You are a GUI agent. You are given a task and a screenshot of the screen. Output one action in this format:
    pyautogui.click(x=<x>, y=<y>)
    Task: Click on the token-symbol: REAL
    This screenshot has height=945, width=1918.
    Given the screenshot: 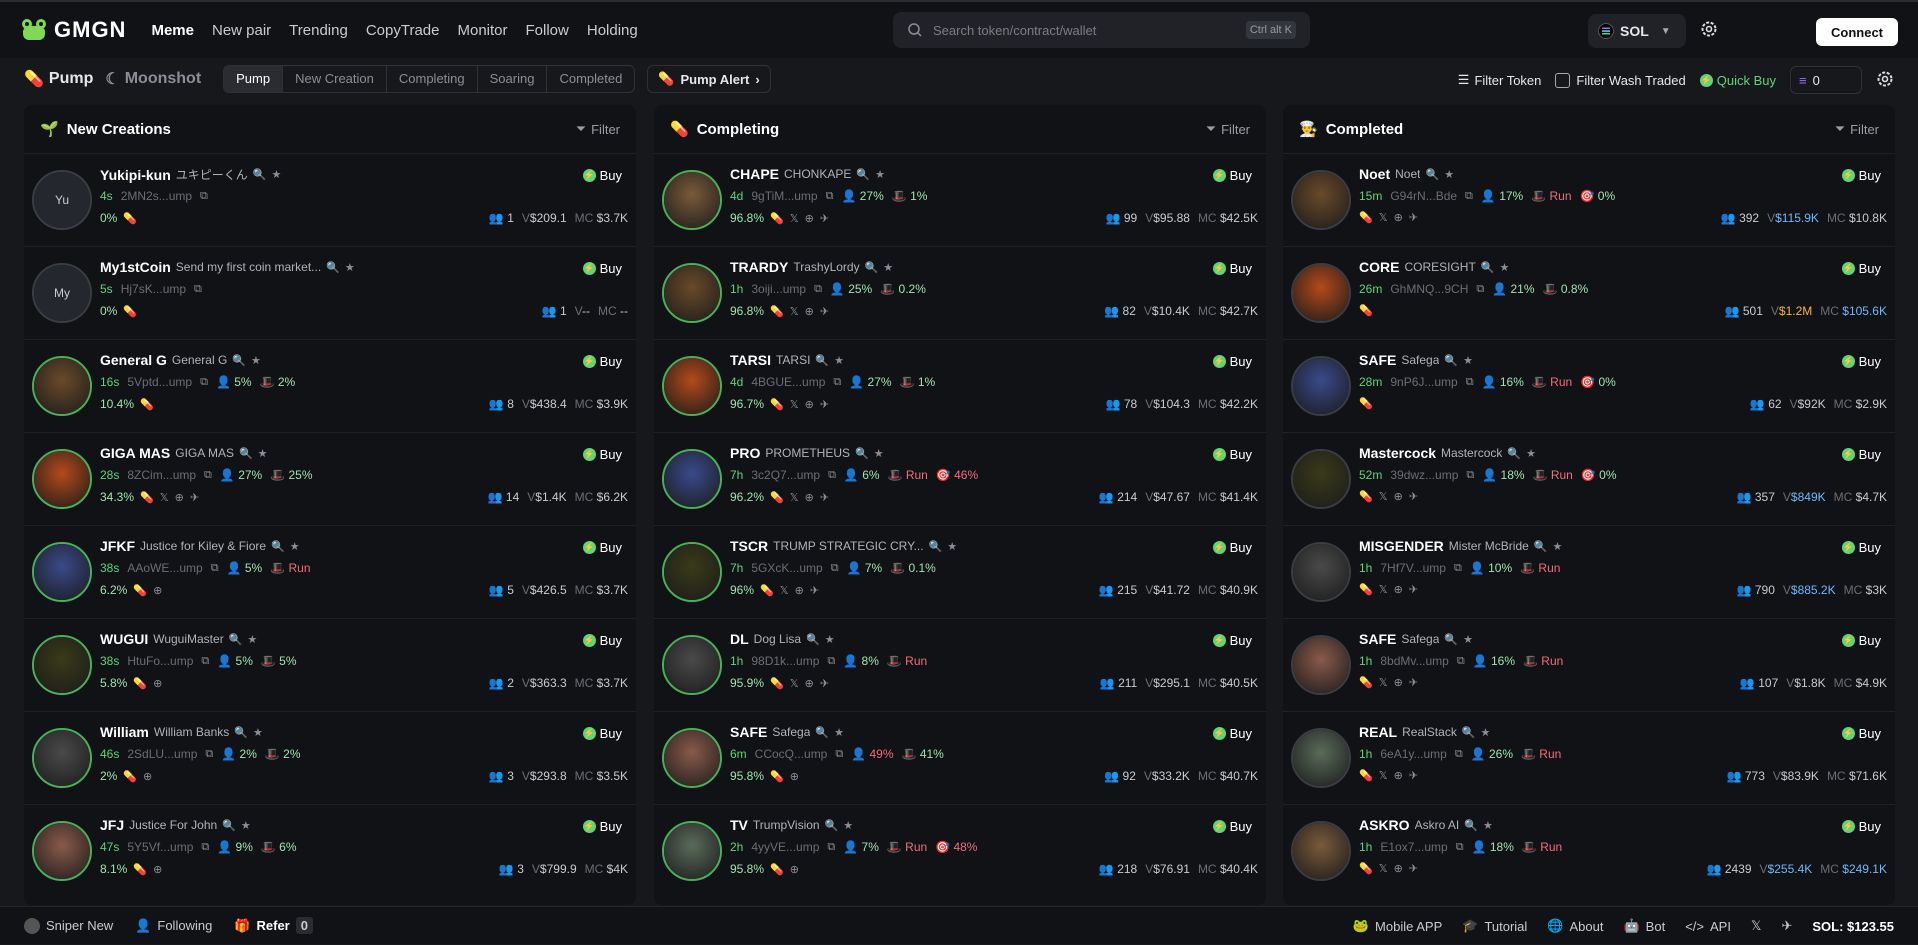 What is the action you would take?
    pyautogui.click(x=1378, y=732)
    